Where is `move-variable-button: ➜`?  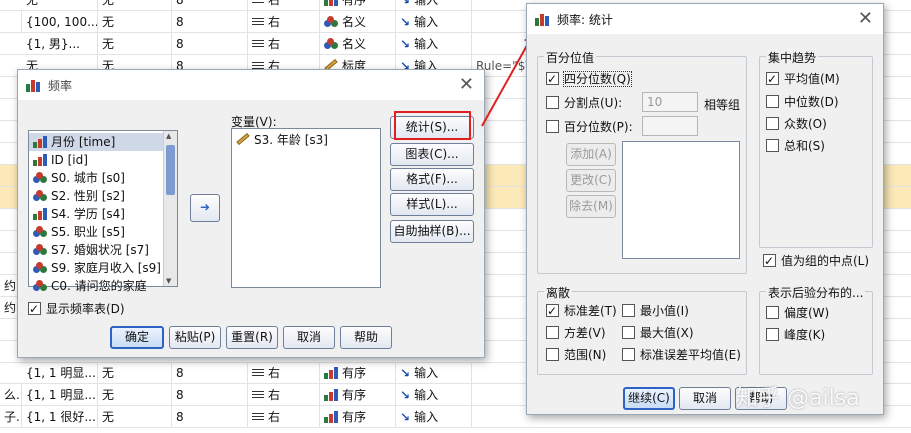
move-variable-button: ➜ is located at coordinates (205, 208).